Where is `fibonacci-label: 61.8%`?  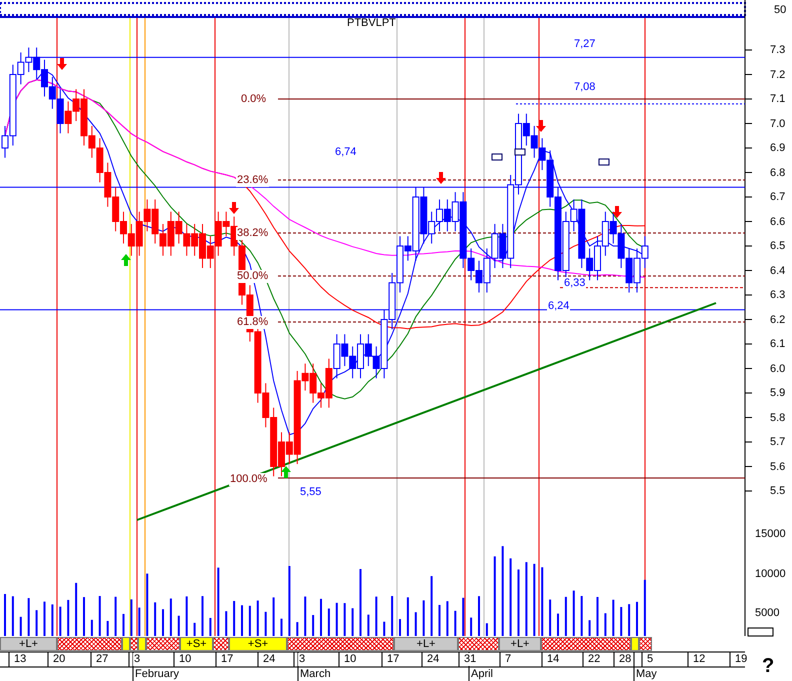 fibonacci-label: 61.8% is located at coordinates (253, 322).